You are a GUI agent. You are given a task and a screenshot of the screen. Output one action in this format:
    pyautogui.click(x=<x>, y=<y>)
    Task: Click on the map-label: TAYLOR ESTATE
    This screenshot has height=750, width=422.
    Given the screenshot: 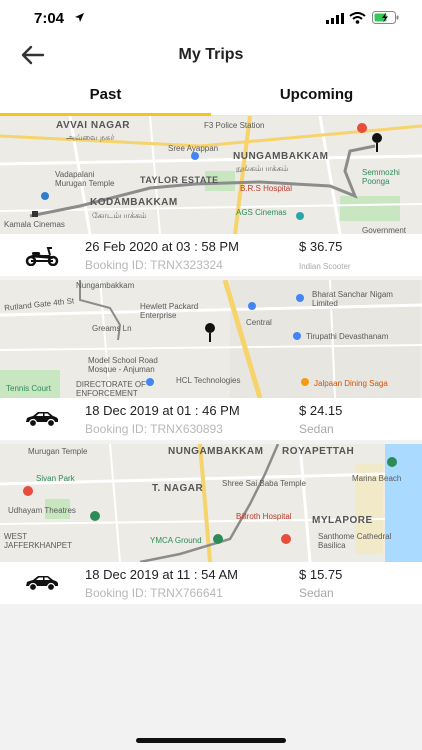 What is the action you would take?
    pyautogui.click(x=179, y=180)
    